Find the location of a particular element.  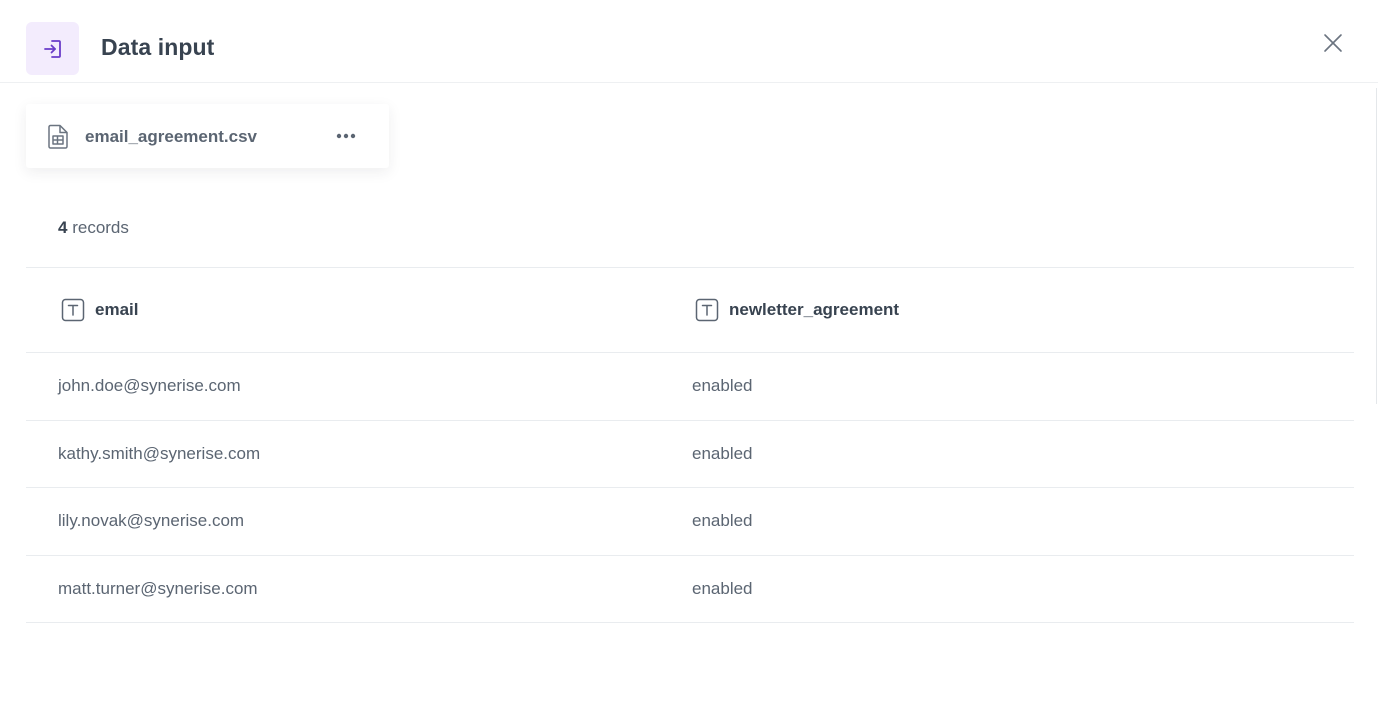

table-row: lily.novak@synerise.com enabled is located at coordinates (690, 522).